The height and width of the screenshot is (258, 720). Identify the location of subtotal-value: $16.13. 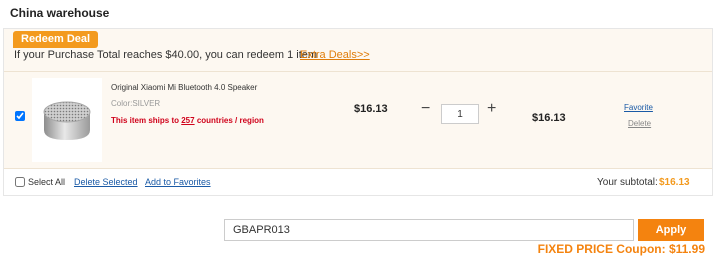
(674, 182).